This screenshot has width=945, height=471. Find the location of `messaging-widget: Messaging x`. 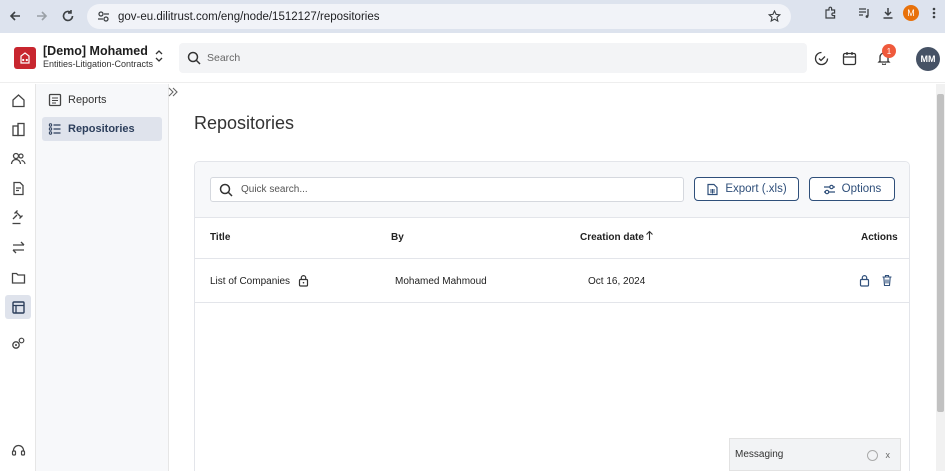

messaging-widget: Messaging x is located at coordinates (815, 454).